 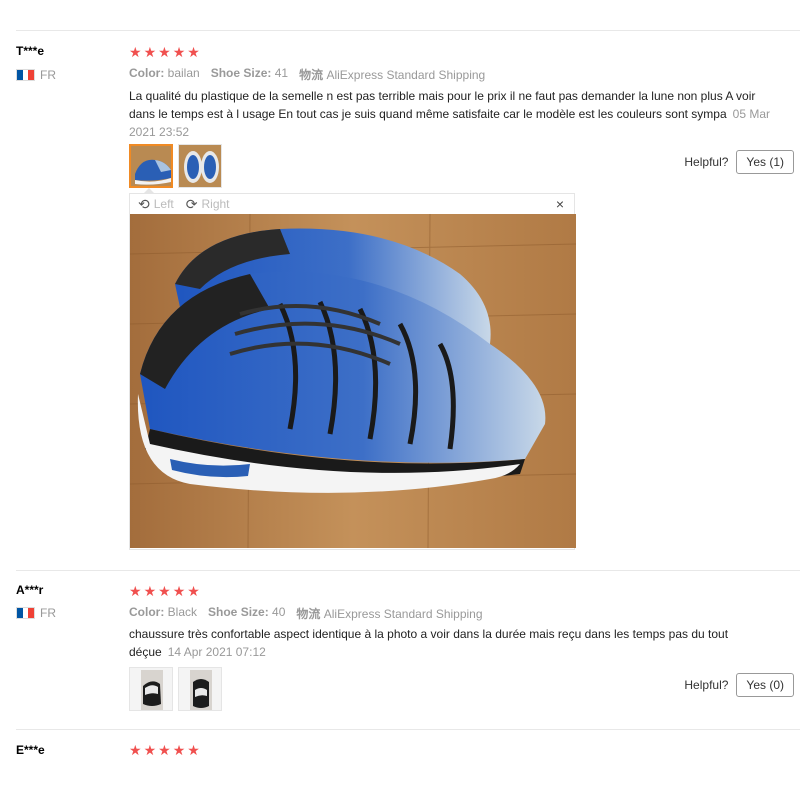 I want to click on color-value: bailan, so click(x=183, y=73).